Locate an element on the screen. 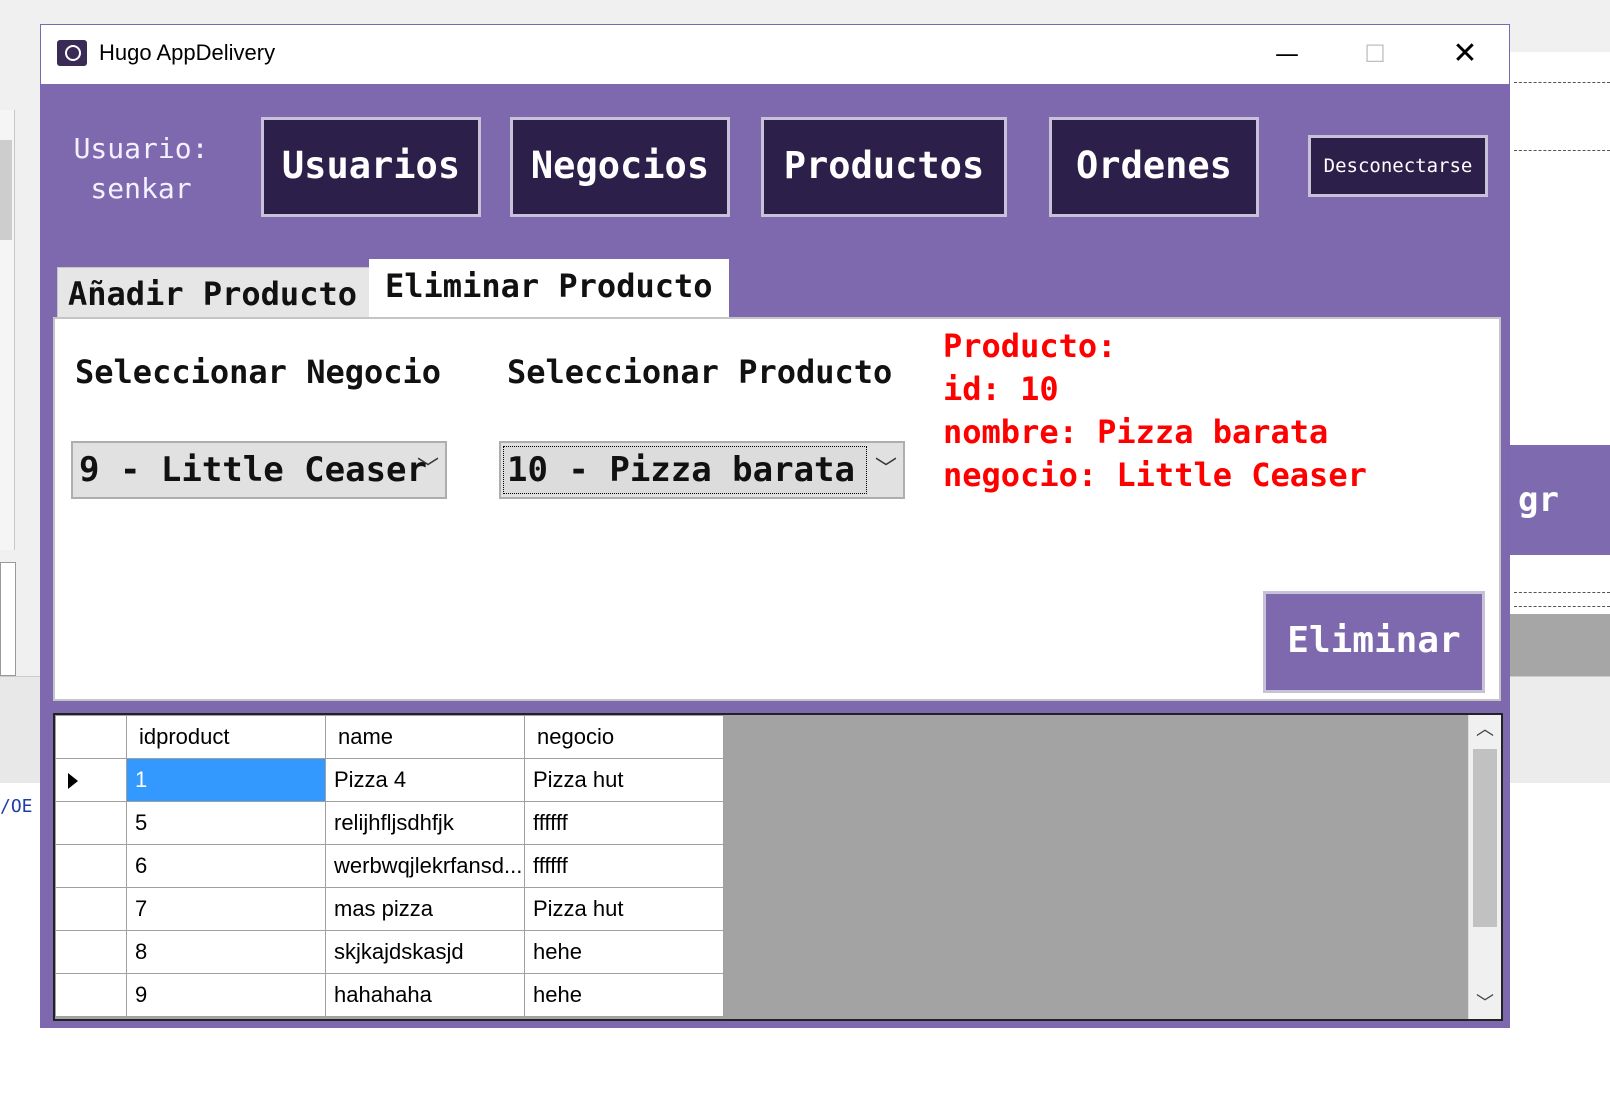  user-label: Usuario: is located at coordinates (141, 148).